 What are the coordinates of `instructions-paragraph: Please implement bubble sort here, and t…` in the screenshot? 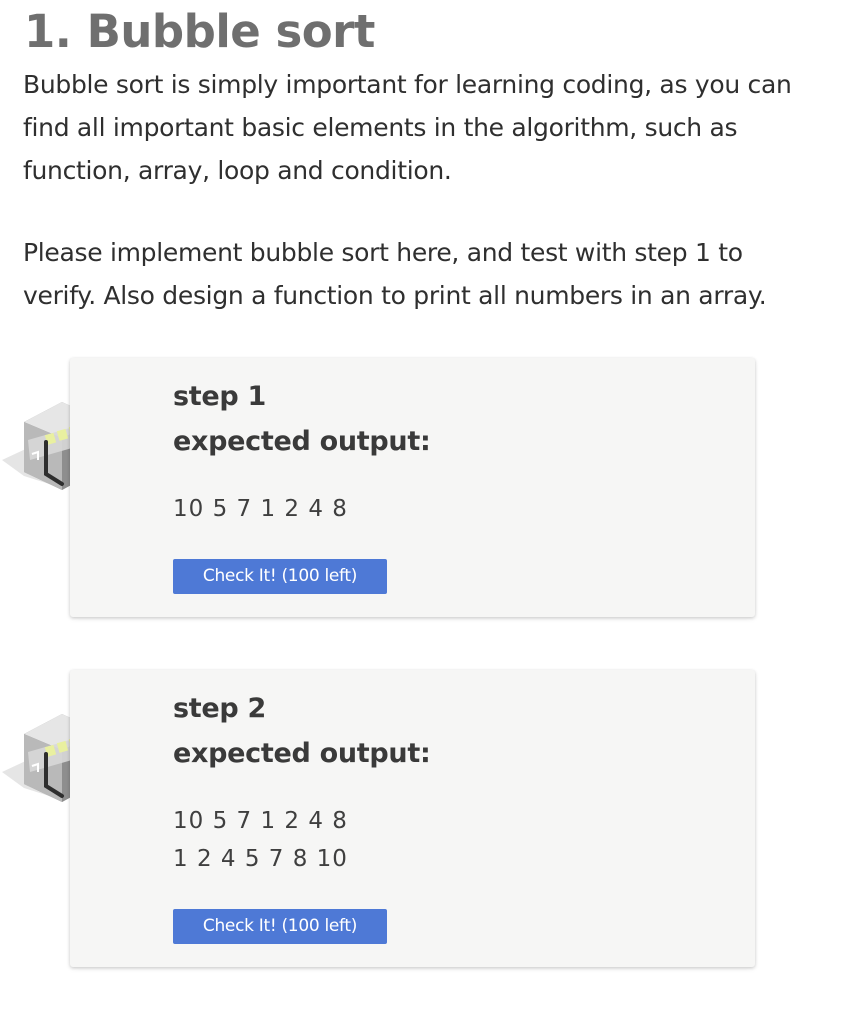 It's located at (395, 274).